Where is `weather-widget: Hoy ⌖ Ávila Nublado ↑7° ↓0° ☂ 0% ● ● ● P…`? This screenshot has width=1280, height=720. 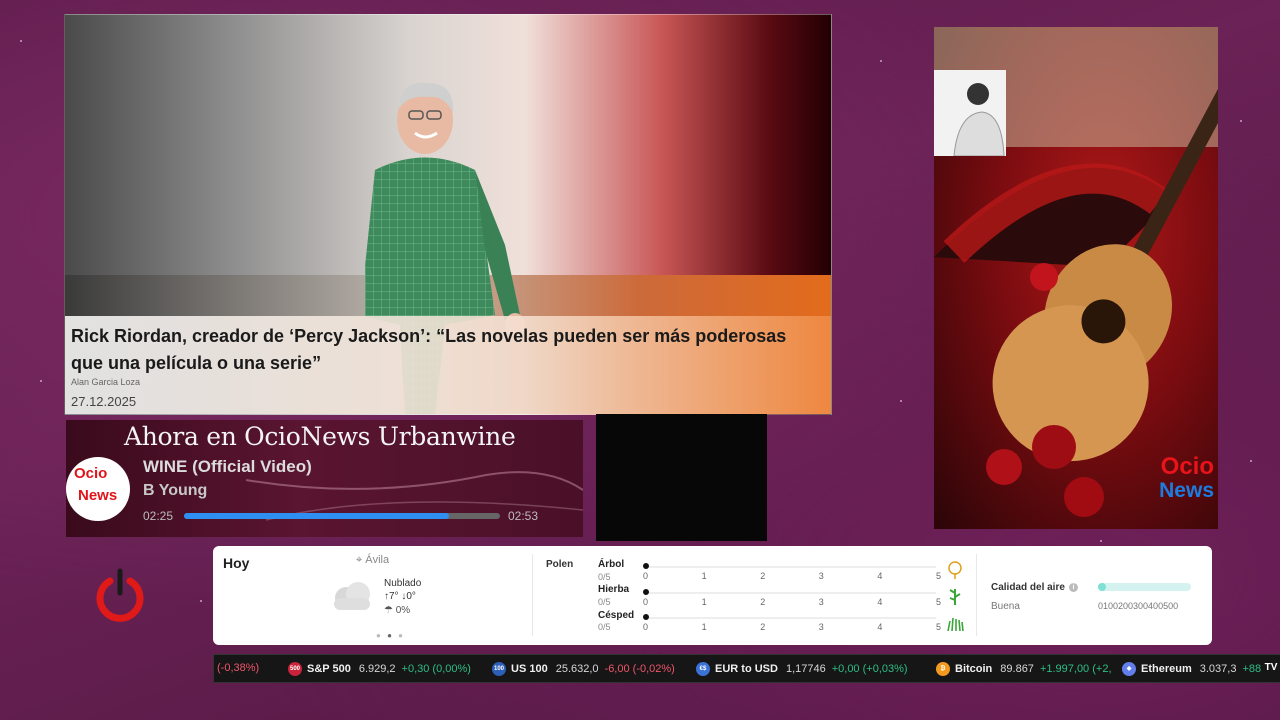
weather-widget: Hoy ⌖ Ávila Nublado ↑7° ↓0° ☂ 0% ● ● ● P… is located at coordinates (712, 595).